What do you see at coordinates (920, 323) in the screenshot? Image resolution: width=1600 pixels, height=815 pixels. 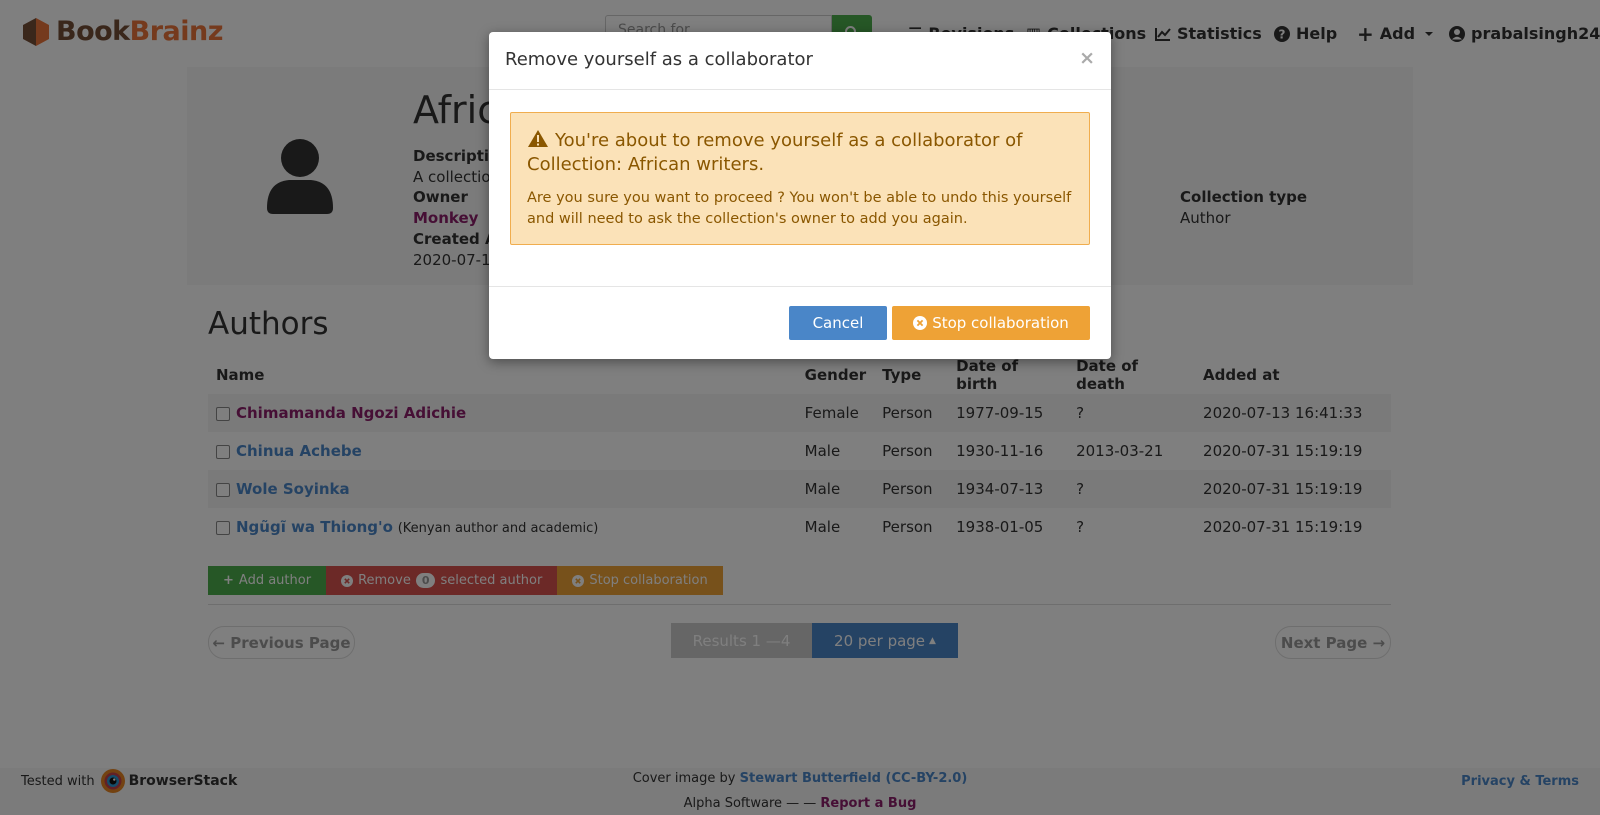 I see `times-circle-icon` at bounding box center [920, 323].